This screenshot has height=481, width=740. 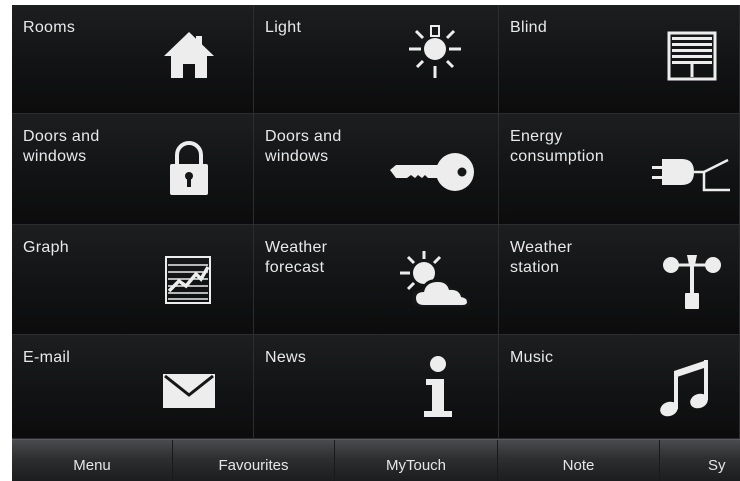 I want to click on info-icon, so click(x=438, y=387).